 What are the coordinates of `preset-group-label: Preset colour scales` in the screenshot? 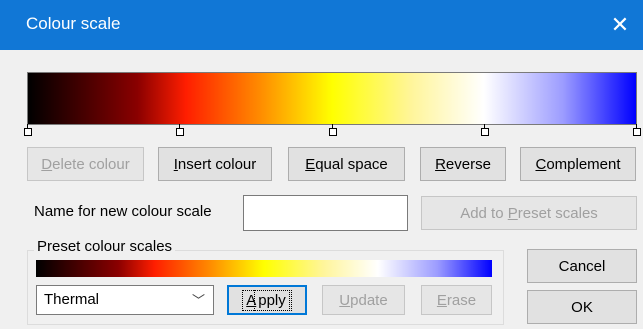 It's located at (105, 246).